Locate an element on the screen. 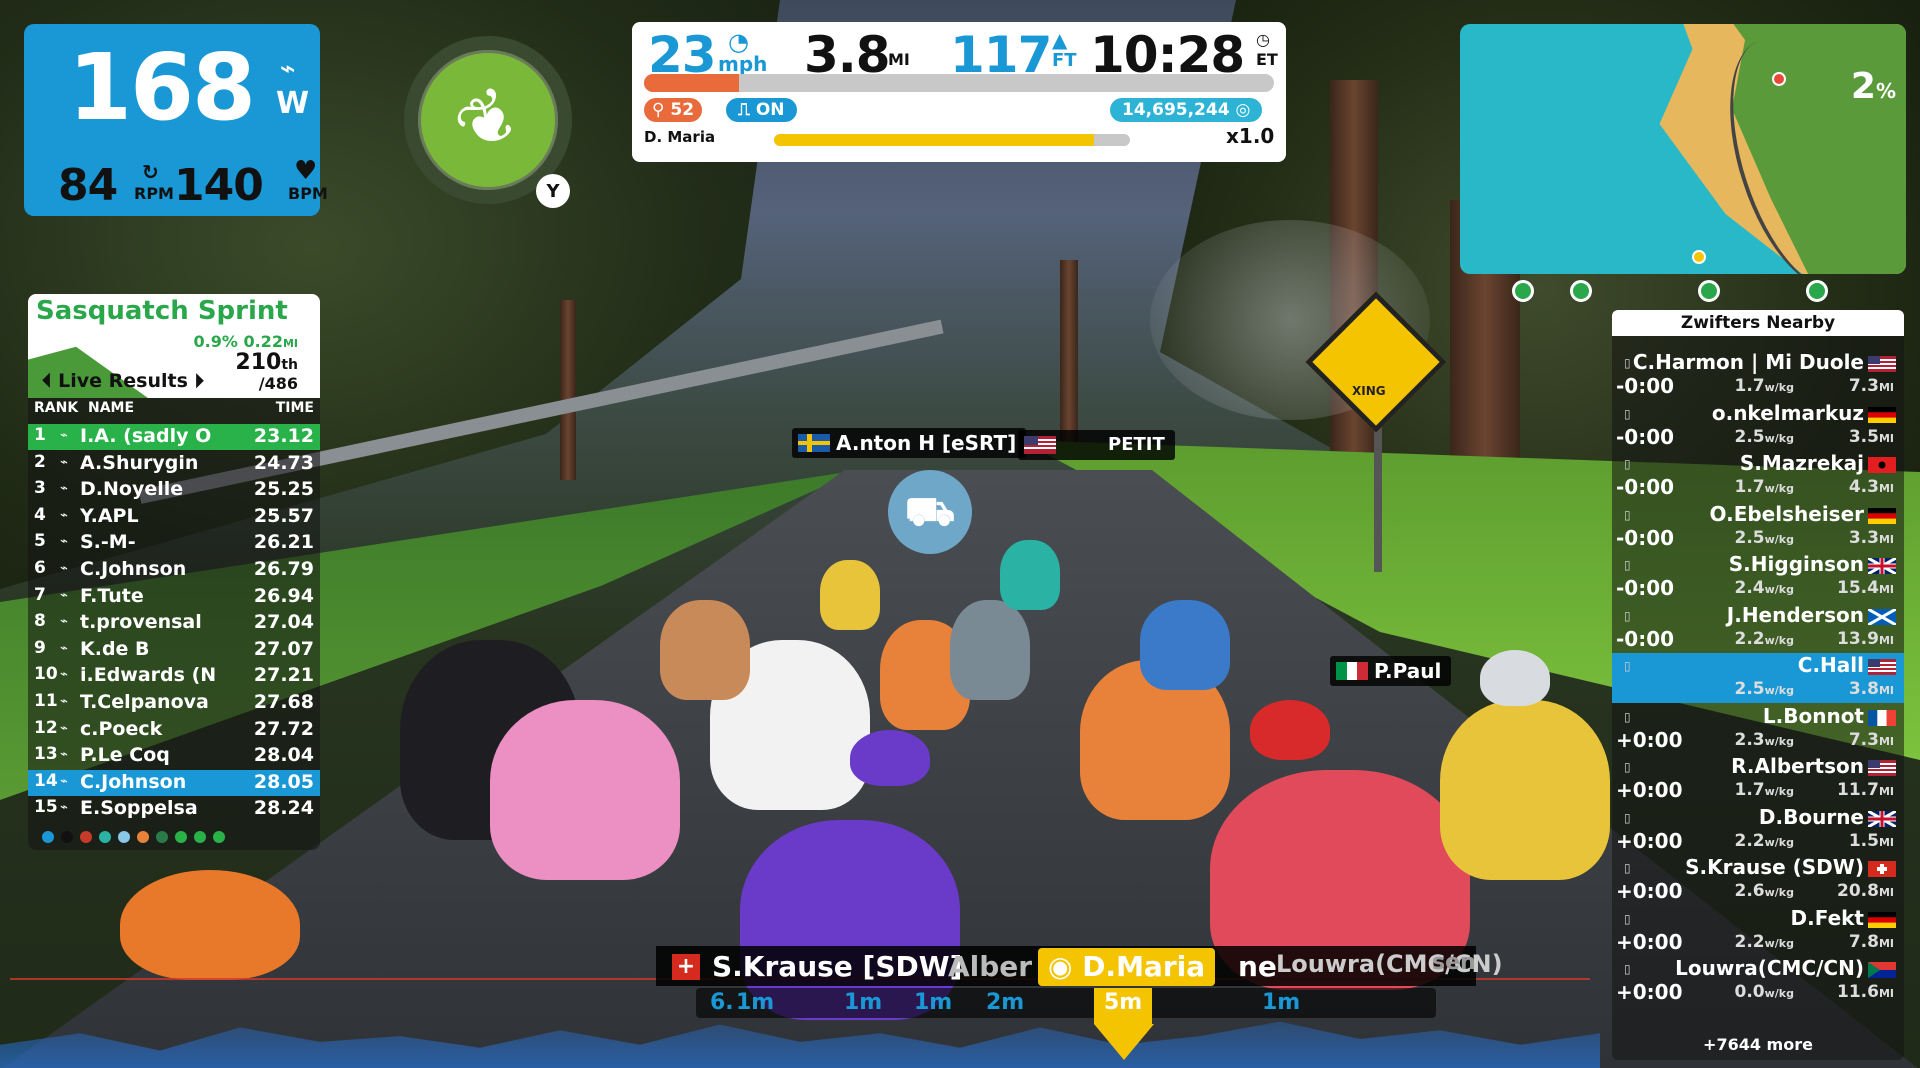 The width and height of the screenshot is (1920, 1068). nearby-row: ▯ +0:00 Louwra(CMC/CN) 0.0w/kg 11.6MI is located at coordinates (1758, 981).